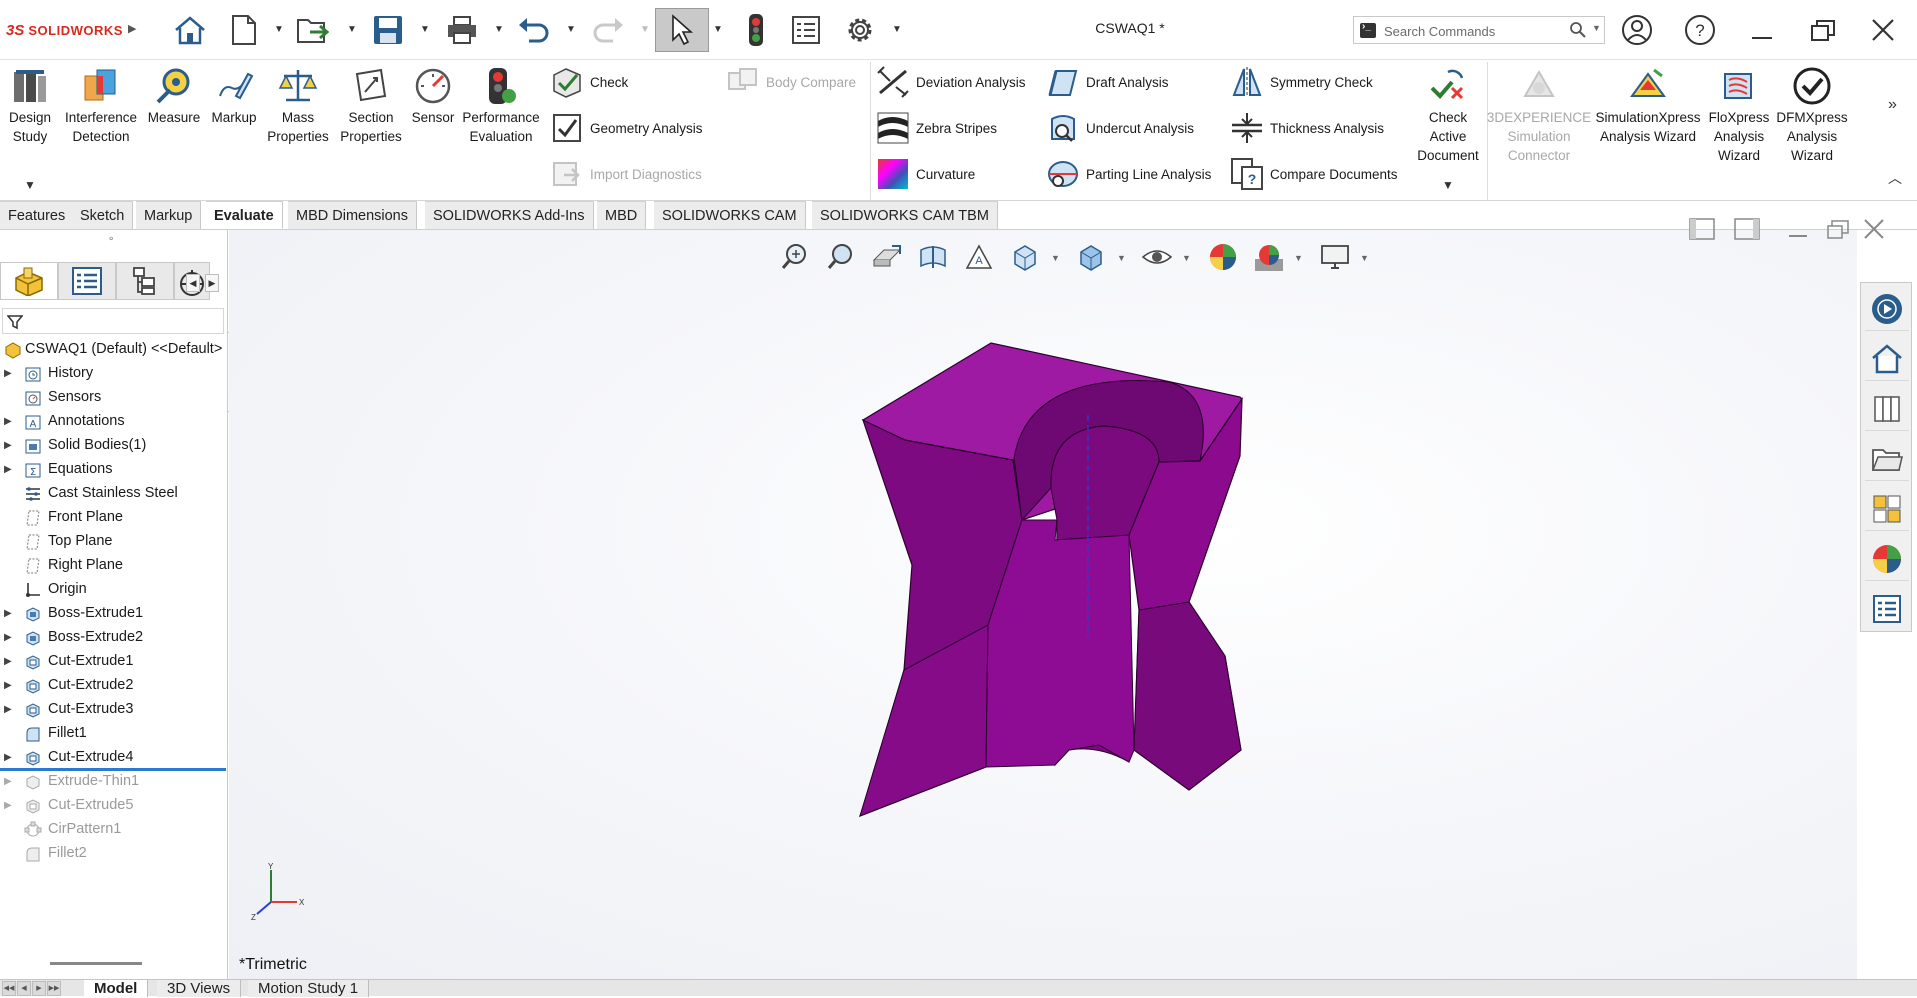  I want to click on first-tab-icon: ◀◀, so click(9, 988).